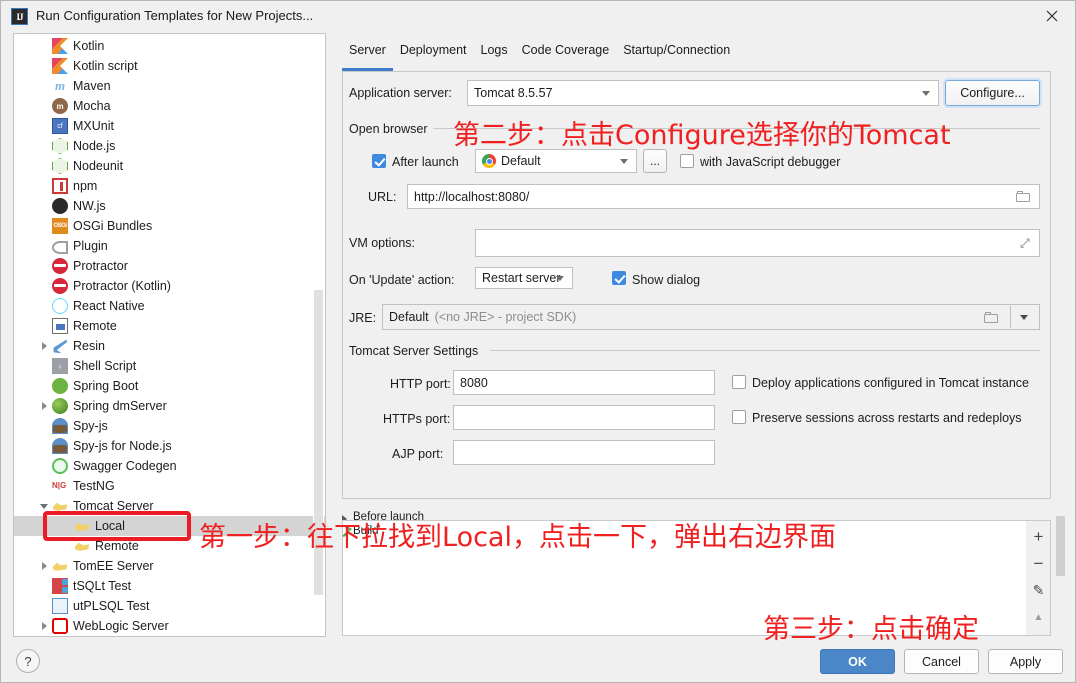 The image size is (1076, 683). What do you see at coordinates (556, 161) in the screenshot?
I see `browser-combo: Default` at bounding box center [556, 161].